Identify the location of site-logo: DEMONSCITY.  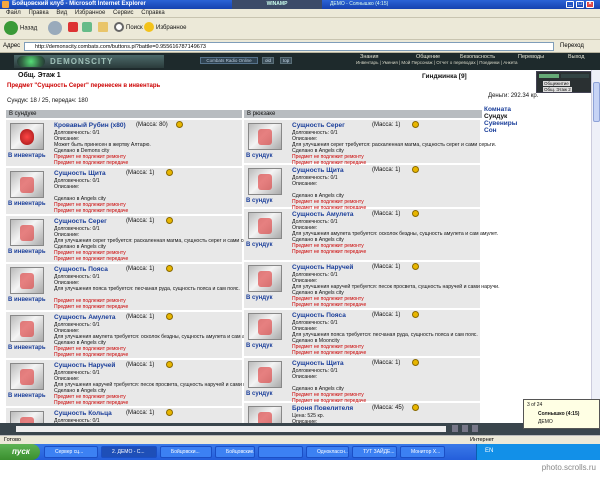
(89, 61).